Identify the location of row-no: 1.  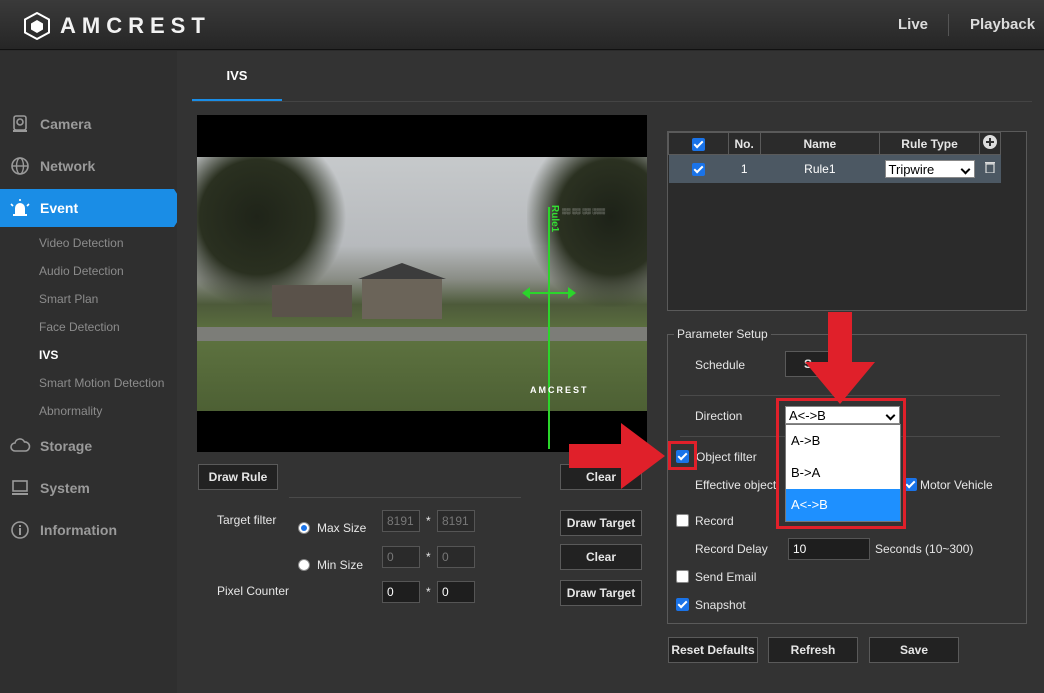
(744, 168).